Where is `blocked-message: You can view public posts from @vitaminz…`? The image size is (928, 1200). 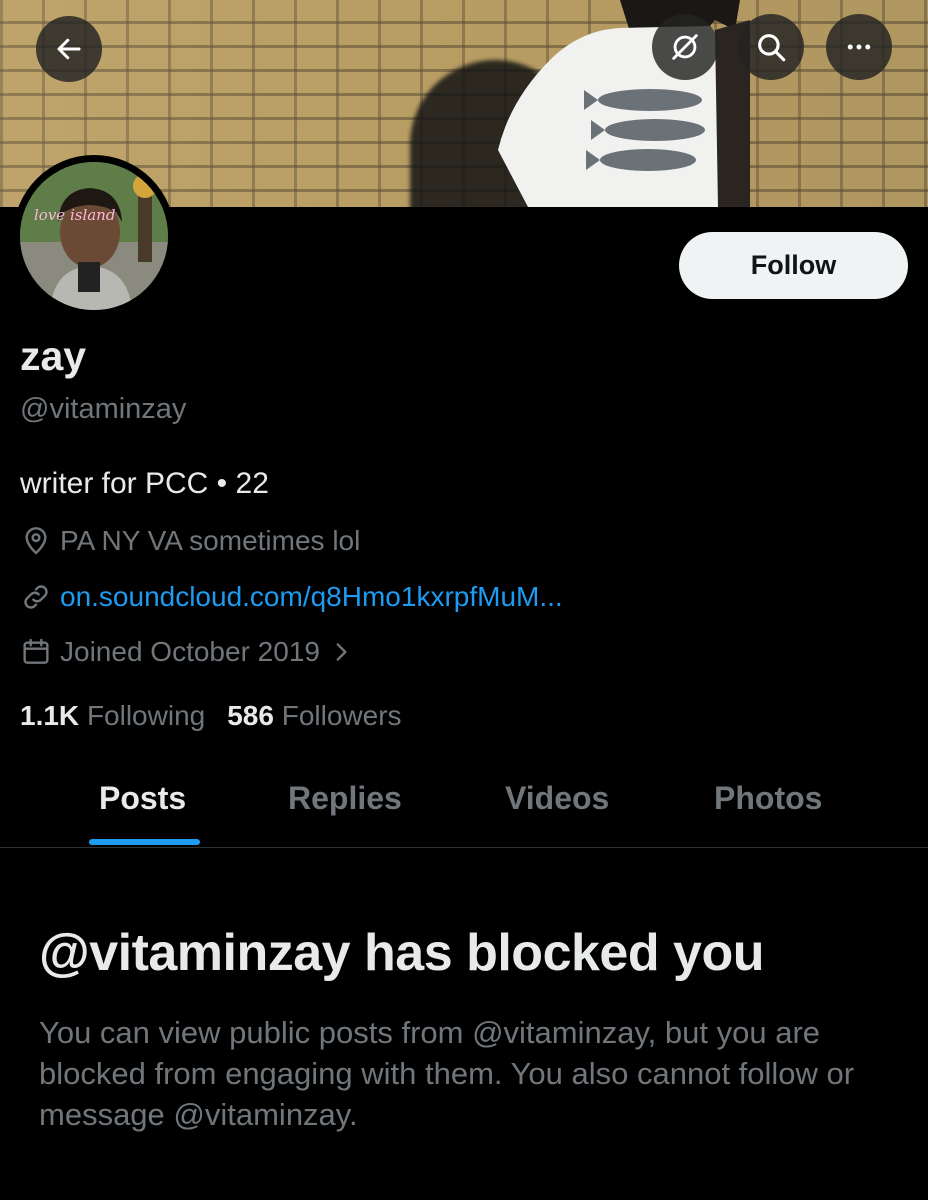 blocked-message: You can view public posts from @vitaminz… is located at coordinates (447, 1073).